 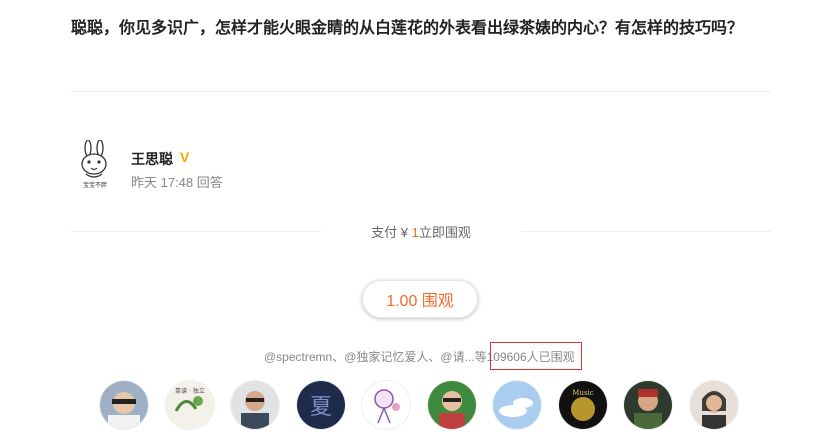 What do you see at coordinates (196, 231) in the screenshot?
I see `divider-left` at bounding box center [196, 231].